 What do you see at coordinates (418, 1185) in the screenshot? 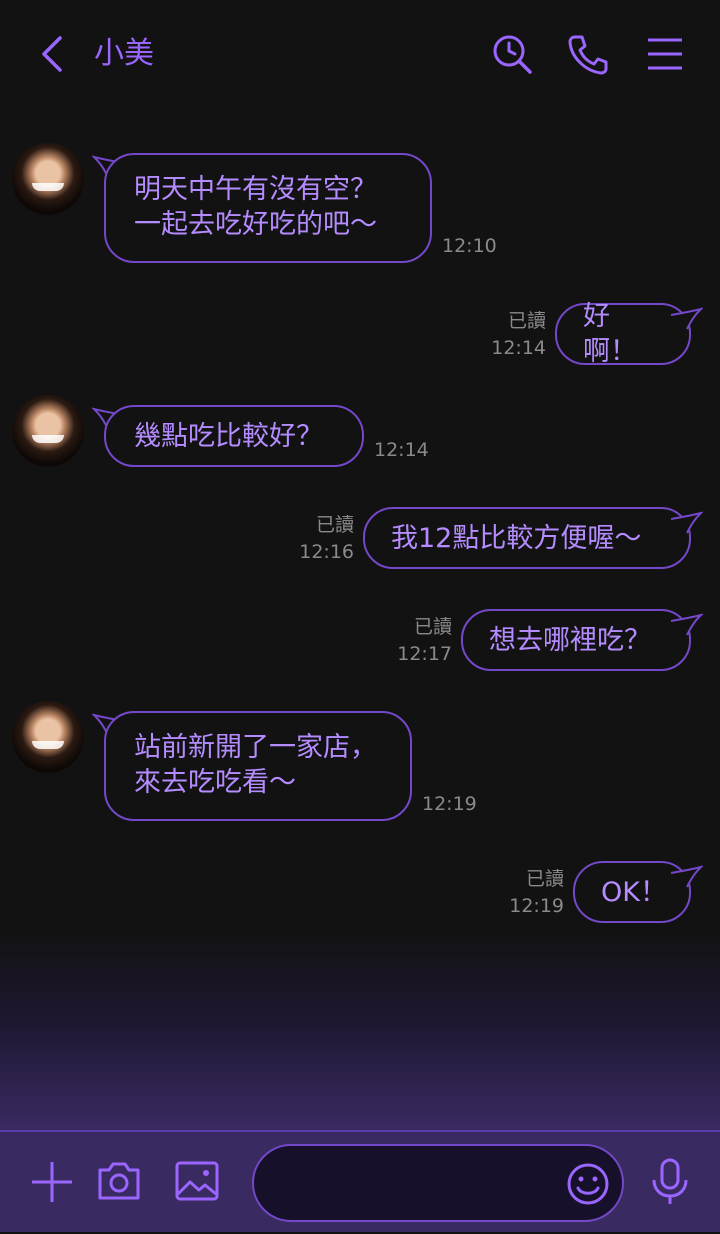
I see `message-input` at bounding box center [418, 1185].